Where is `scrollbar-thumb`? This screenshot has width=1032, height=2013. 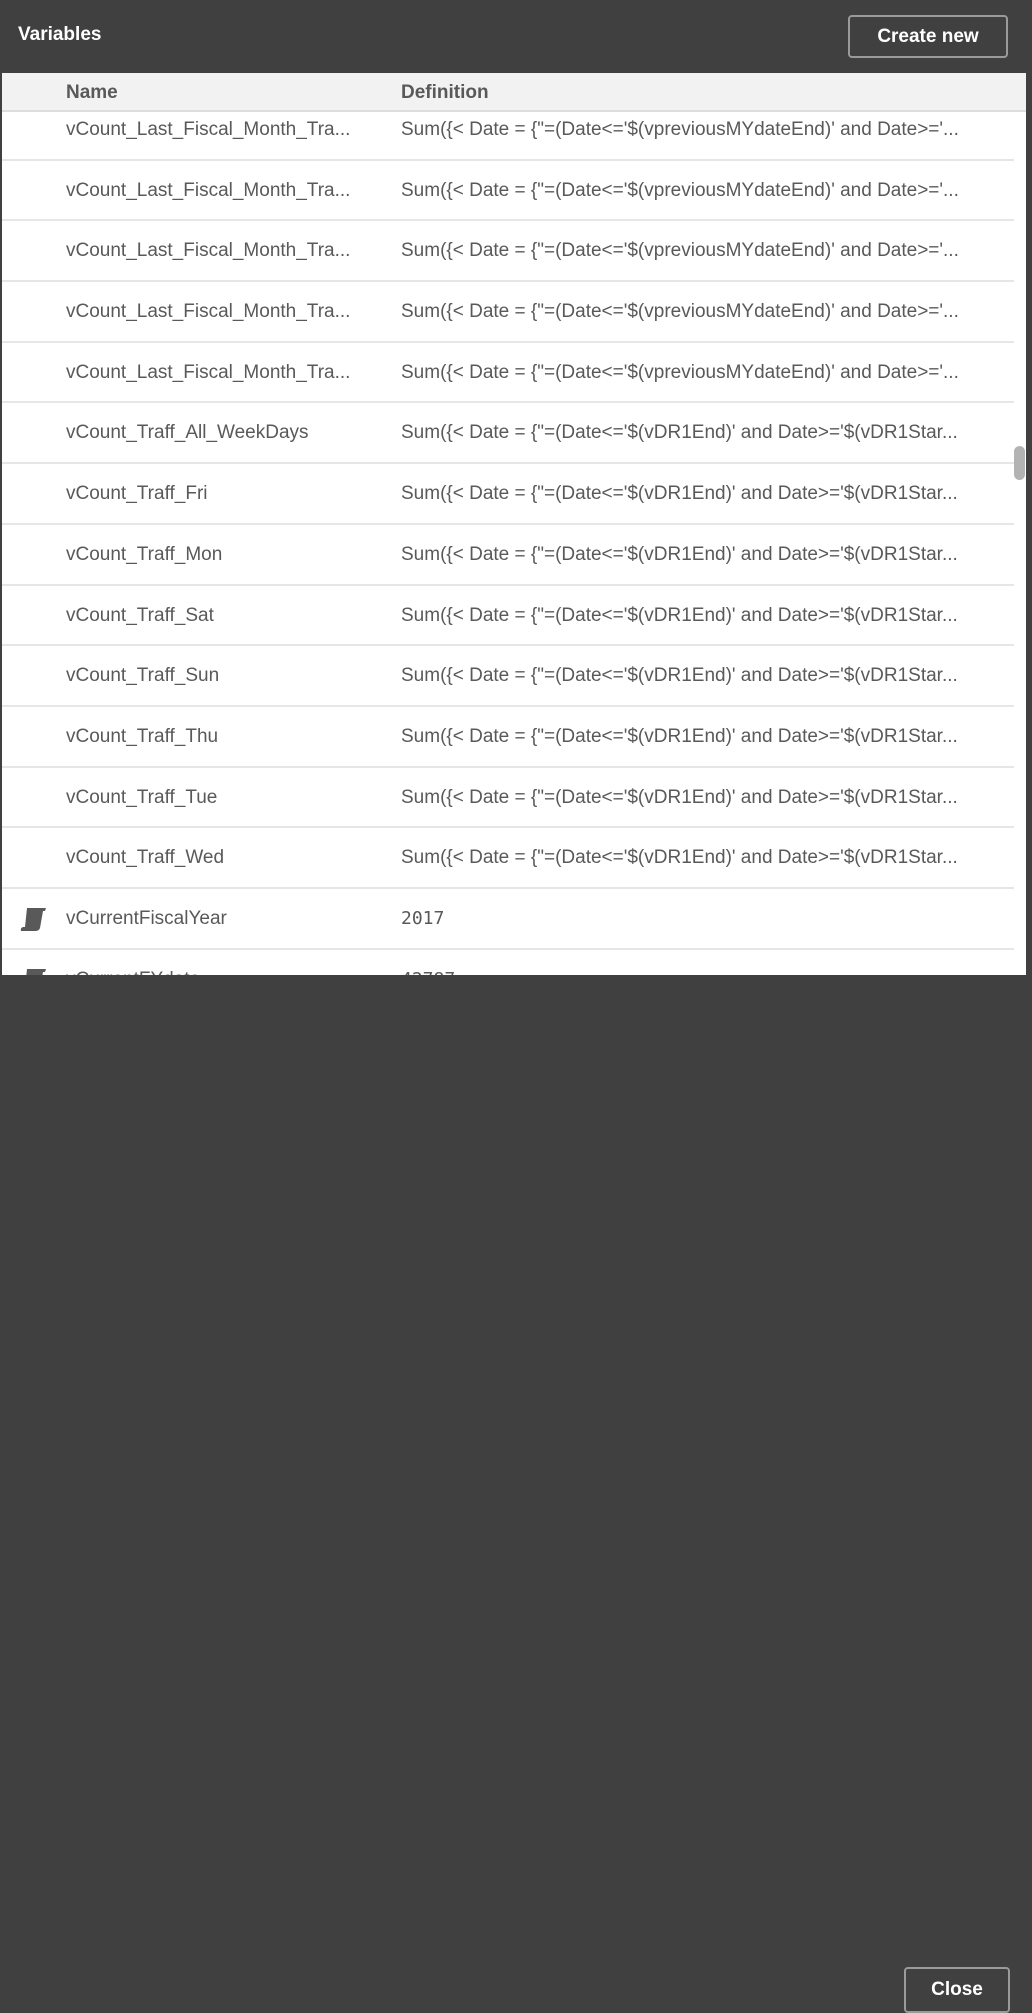
scrollbar-thumb is located at coordinates (1019, 463).